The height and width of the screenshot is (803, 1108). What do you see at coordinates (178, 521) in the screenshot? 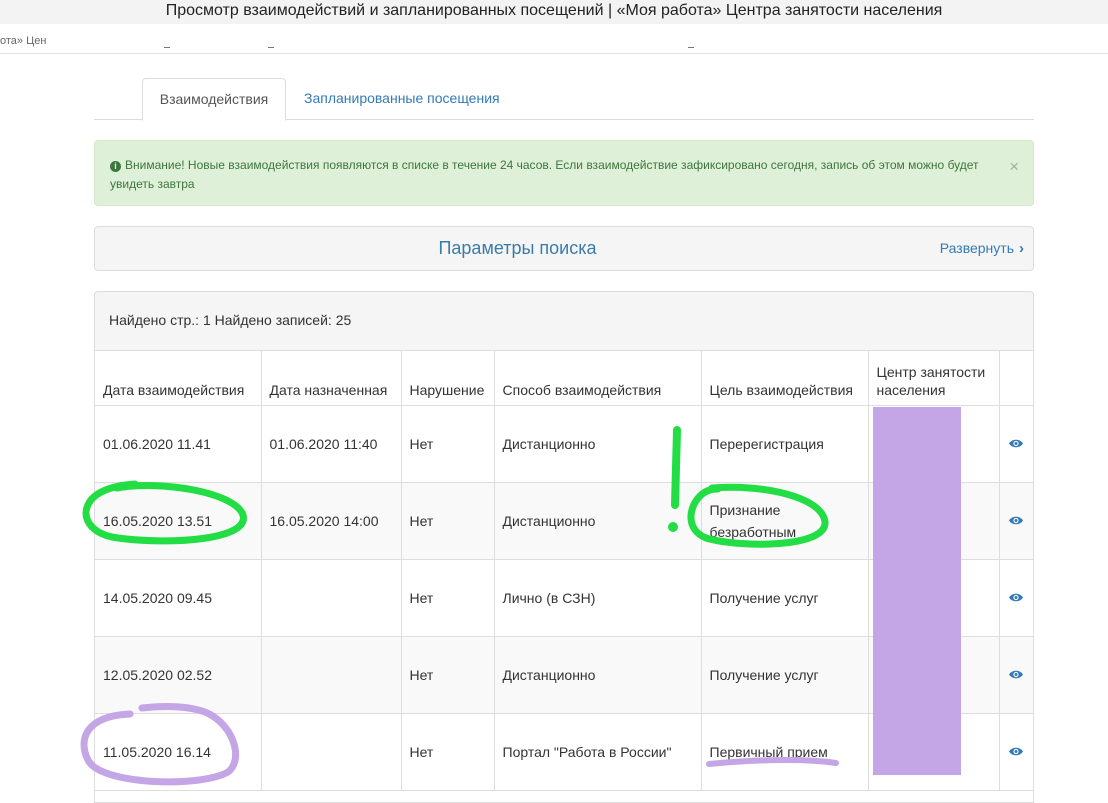
I see `table-cell: 16.05.2020 13.51` at bounding box center [178, 521].